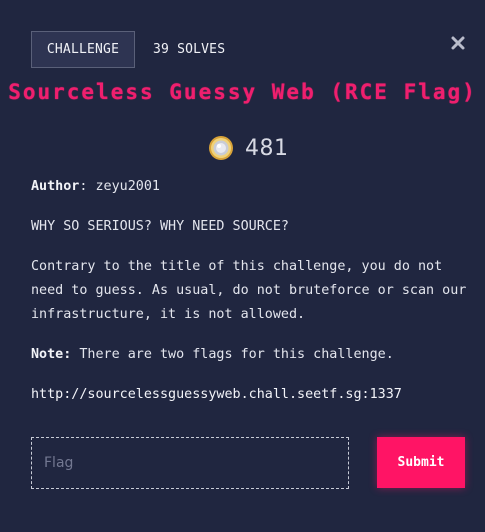 The width and height of the screenshot is (485, 532). What do you see at coordinates (51, 354) in the screenshot?
I see `note-label: Note:` at bounding box center [51, 354].